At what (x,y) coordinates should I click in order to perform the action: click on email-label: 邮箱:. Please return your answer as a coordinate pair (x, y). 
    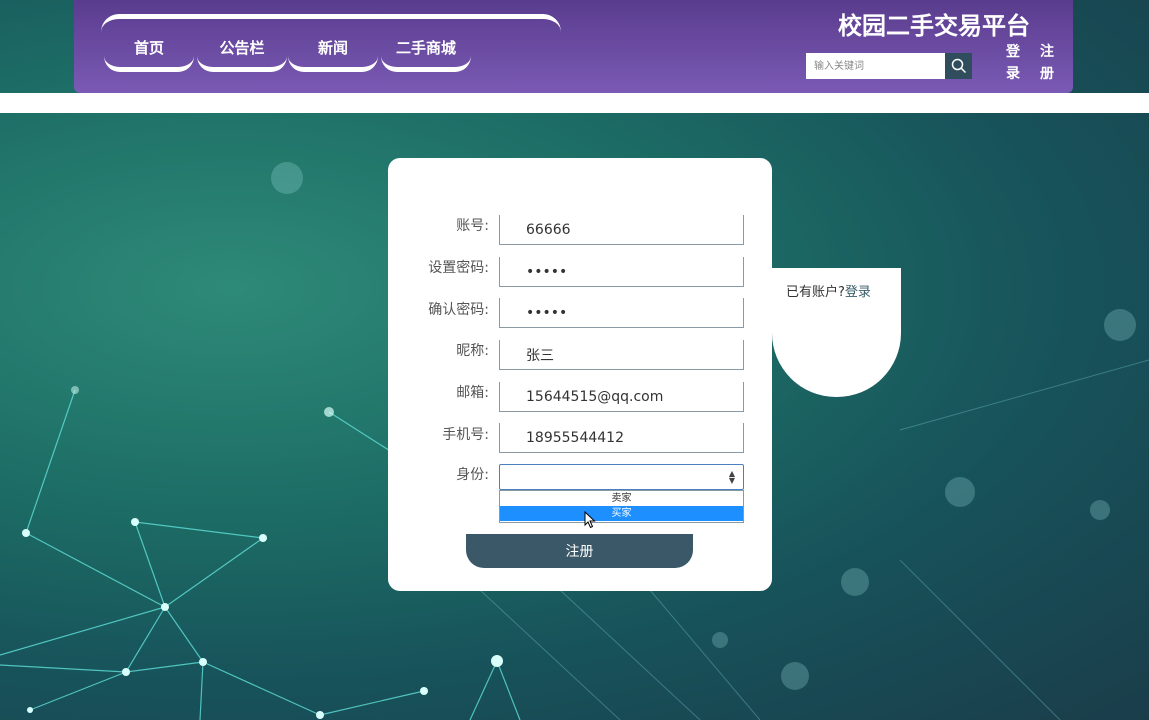
    Looking at the image, I should click on (472, 393).